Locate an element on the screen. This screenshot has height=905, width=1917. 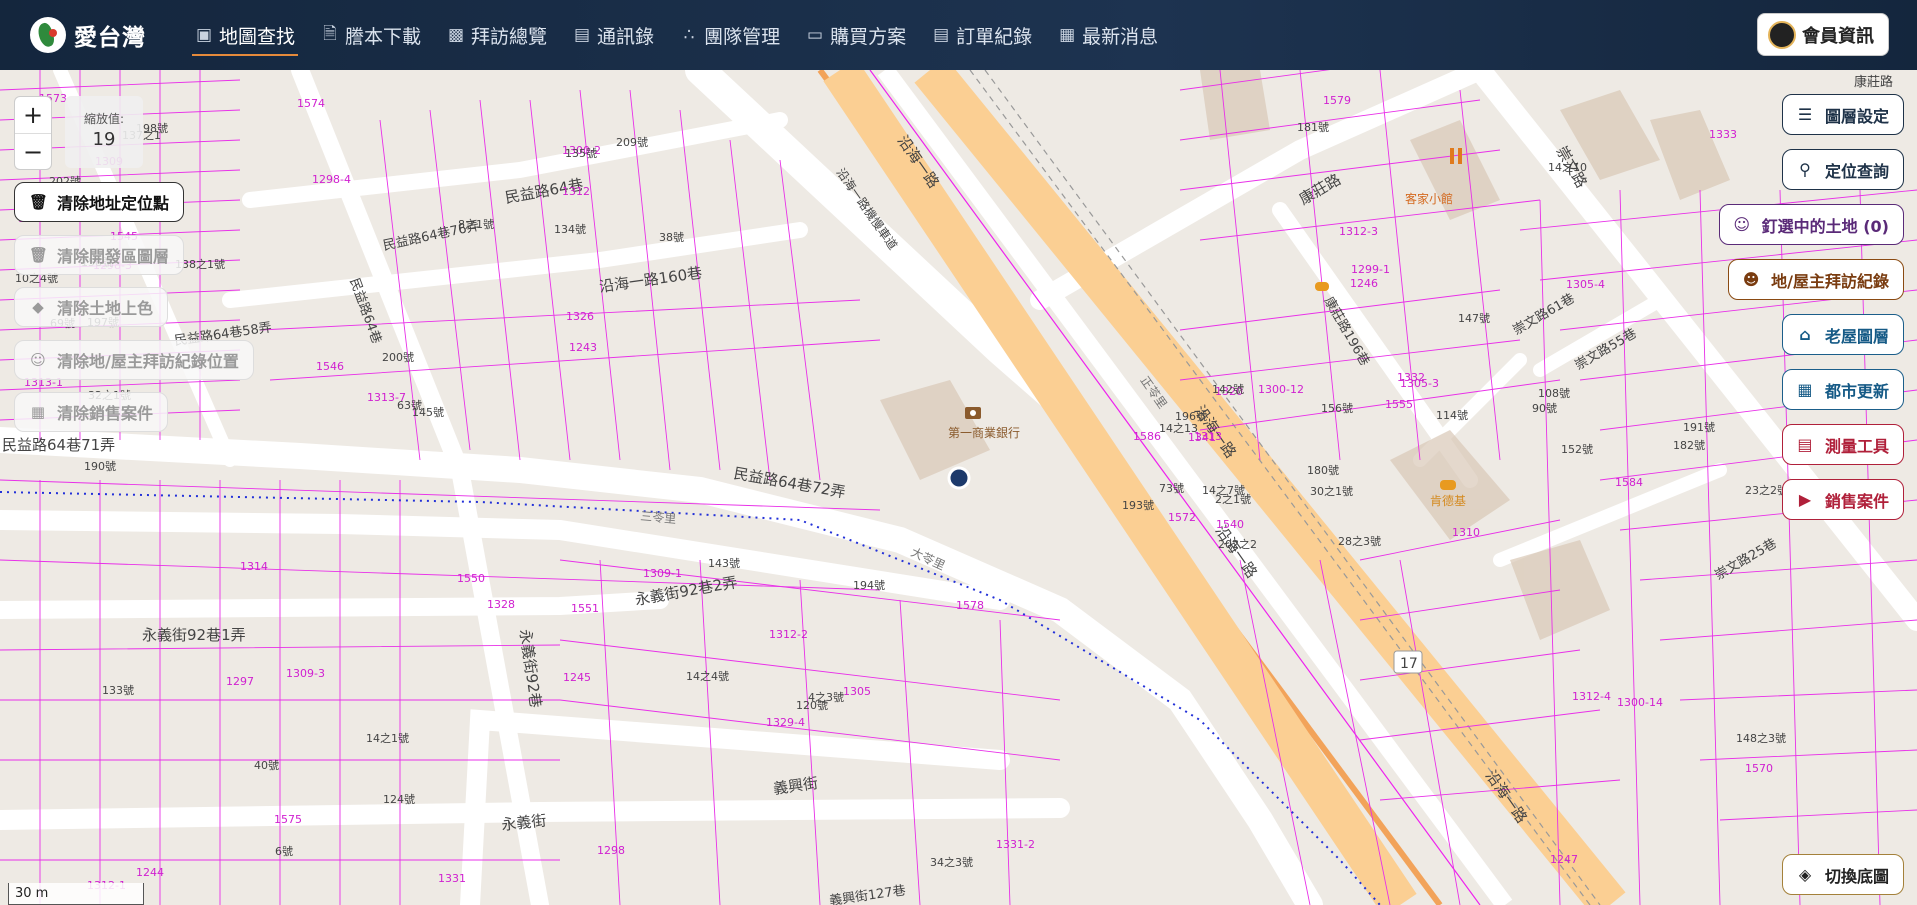
parcel-label: 191號 is located at coordinates (1699, 427).